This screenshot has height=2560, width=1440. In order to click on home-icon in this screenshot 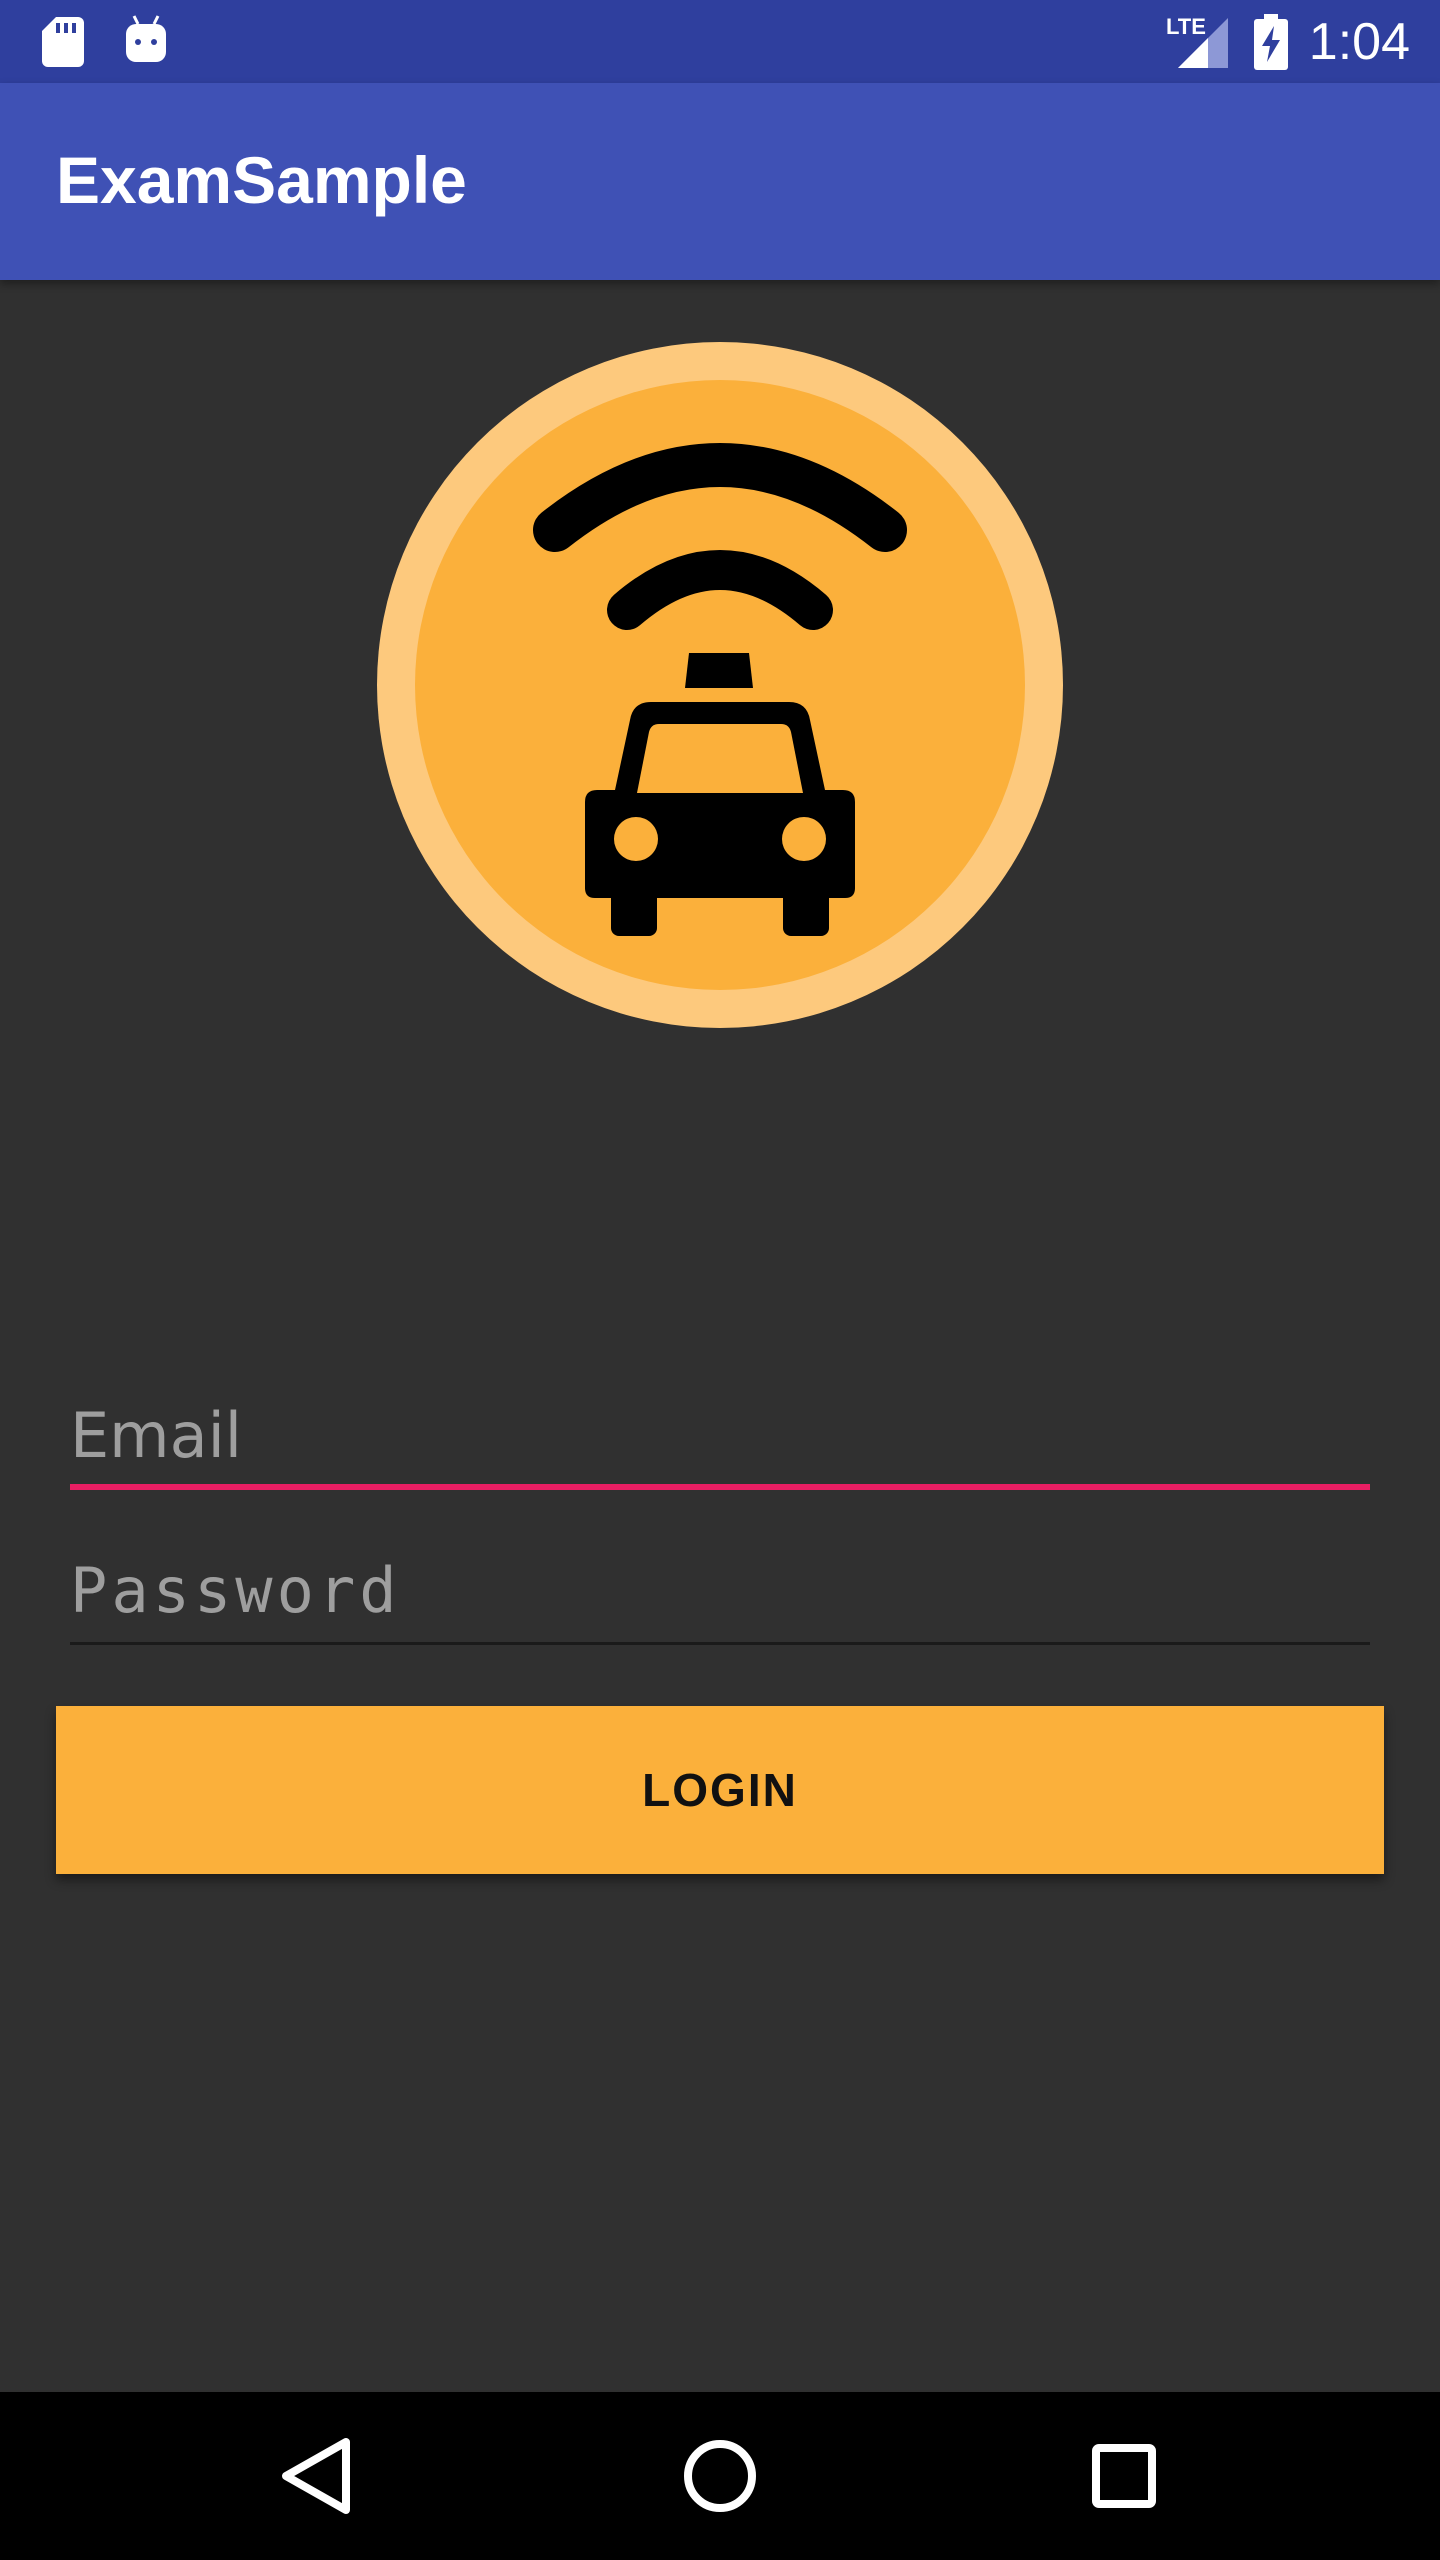, I will do `click(720, 2476)`.